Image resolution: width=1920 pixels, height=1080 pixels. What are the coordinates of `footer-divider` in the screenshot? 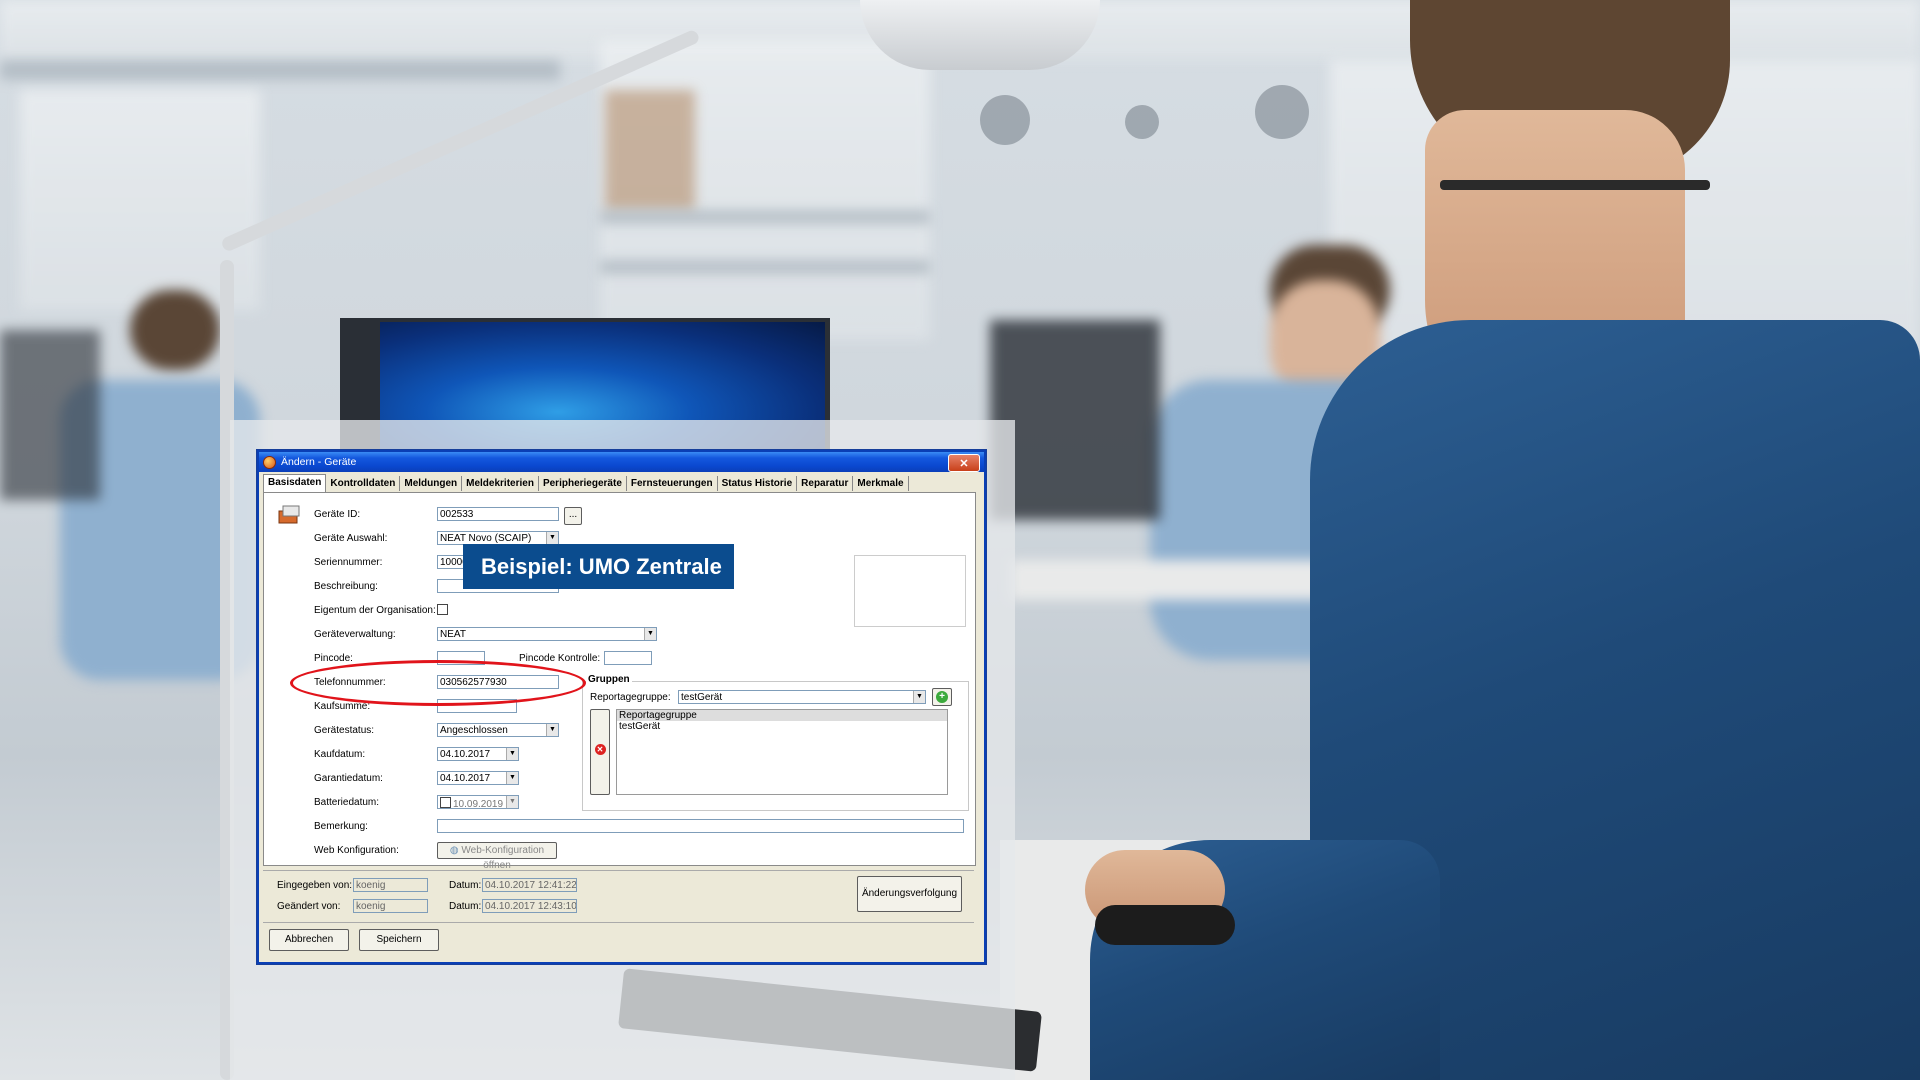 It's located at (618, 870).